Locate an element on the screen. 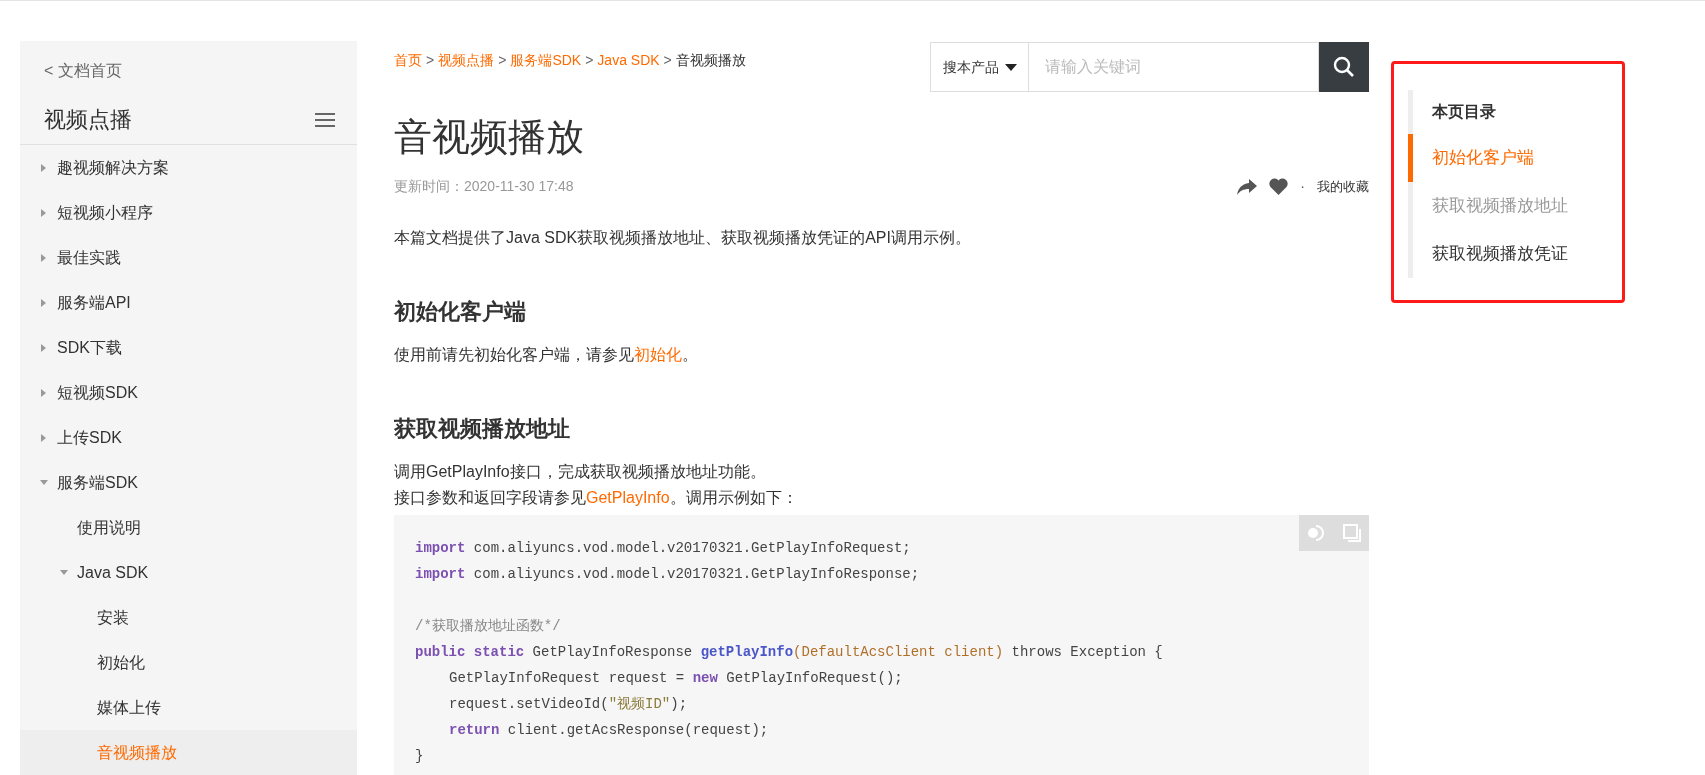  nav-item: 最佳实践 is located at coordinates (188, 257).